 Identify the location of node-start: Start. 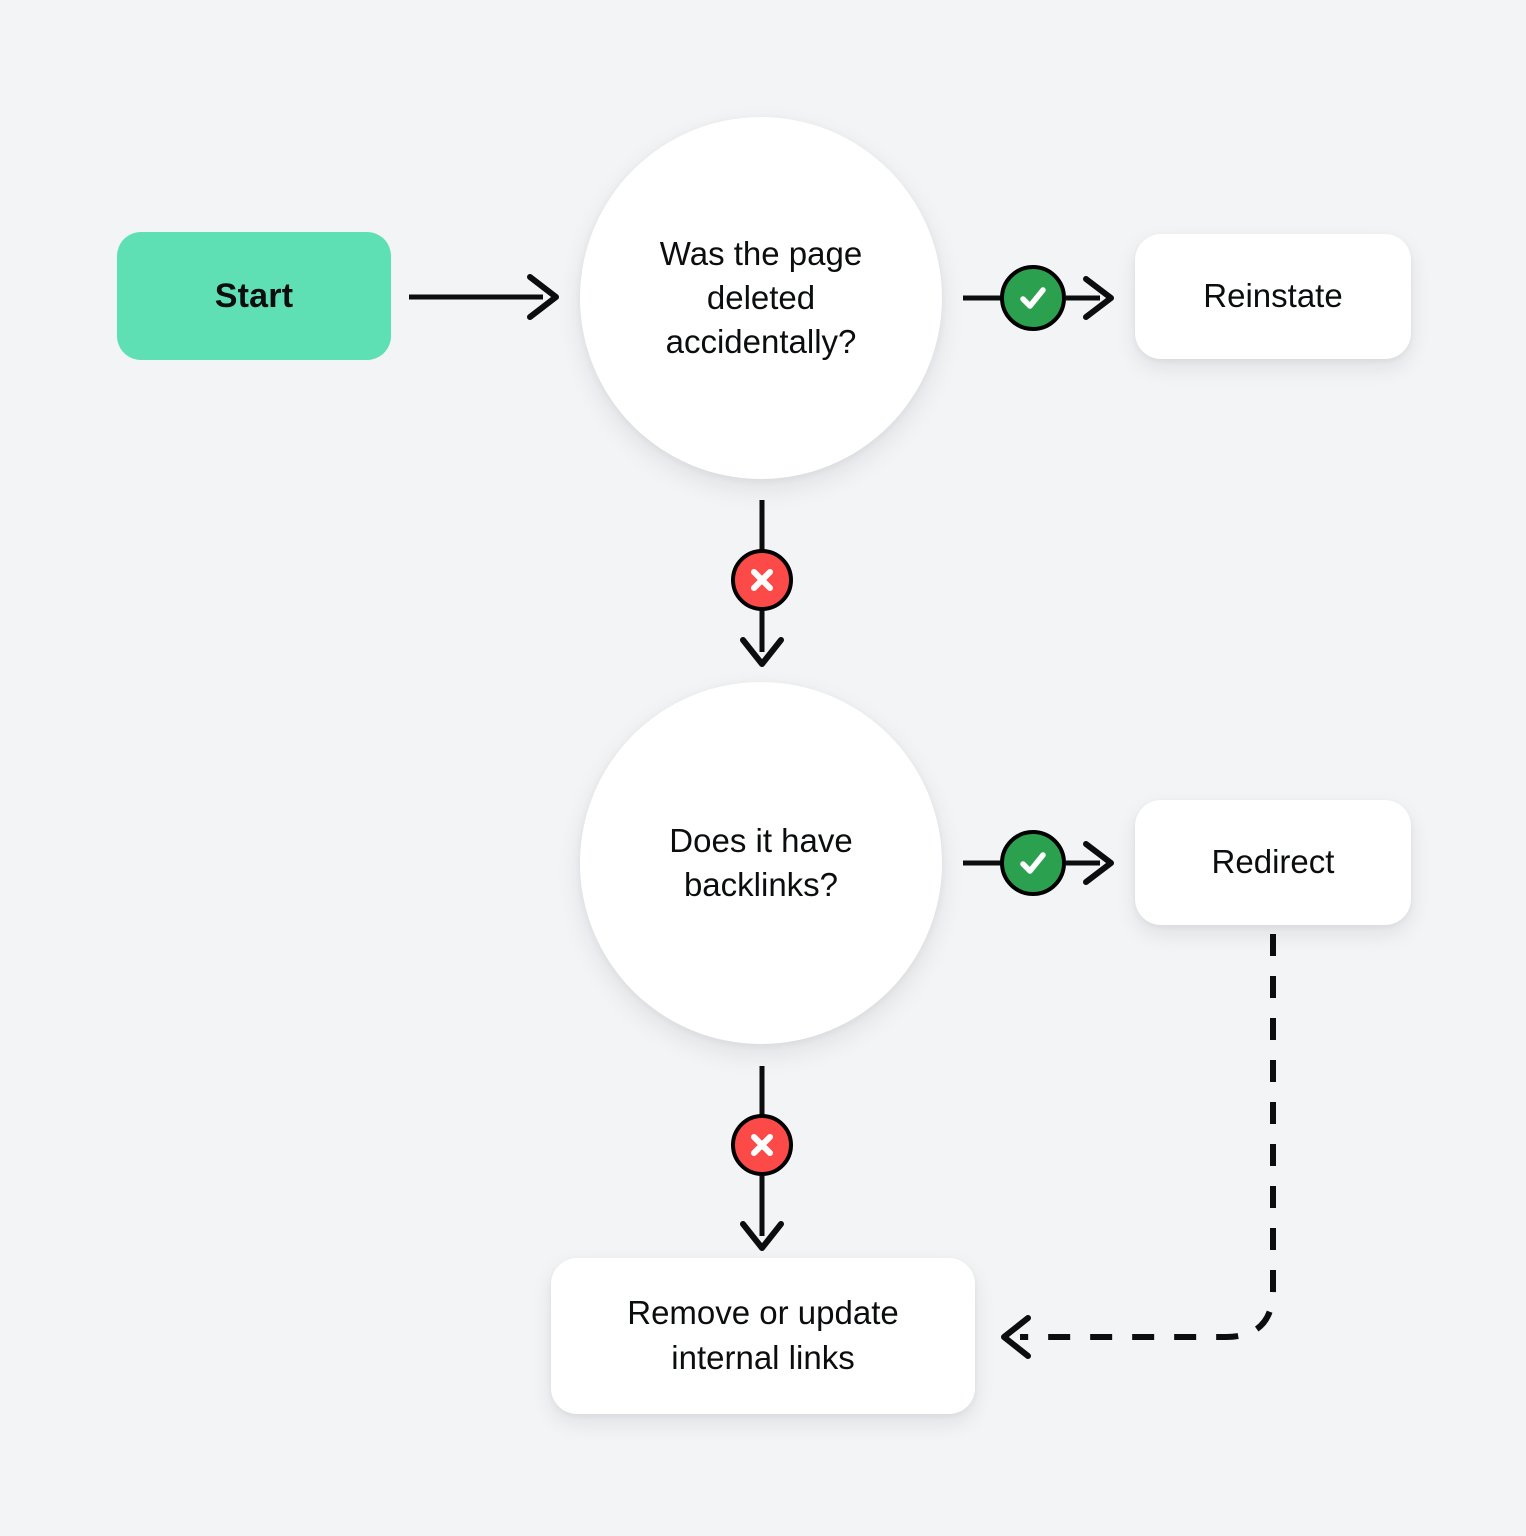
(254, 296).